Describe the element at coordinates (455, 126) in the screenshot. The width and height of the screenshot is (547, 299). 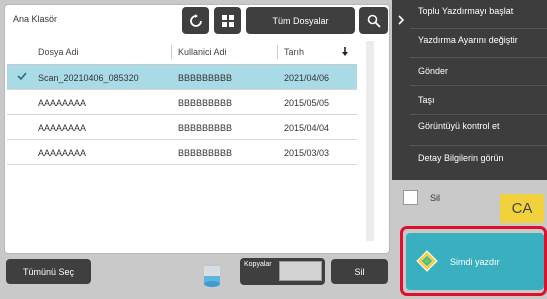
I see `menu-item-check-image: Görüntüyü kontrol et` at that location.